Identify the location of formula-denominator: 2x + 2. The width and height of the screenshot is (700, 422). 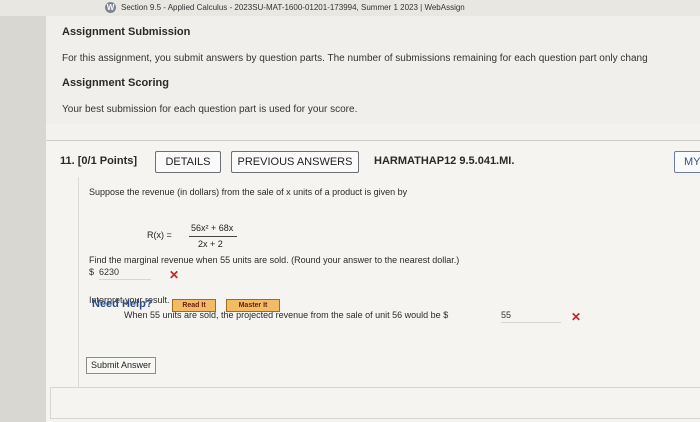
(210, 244).